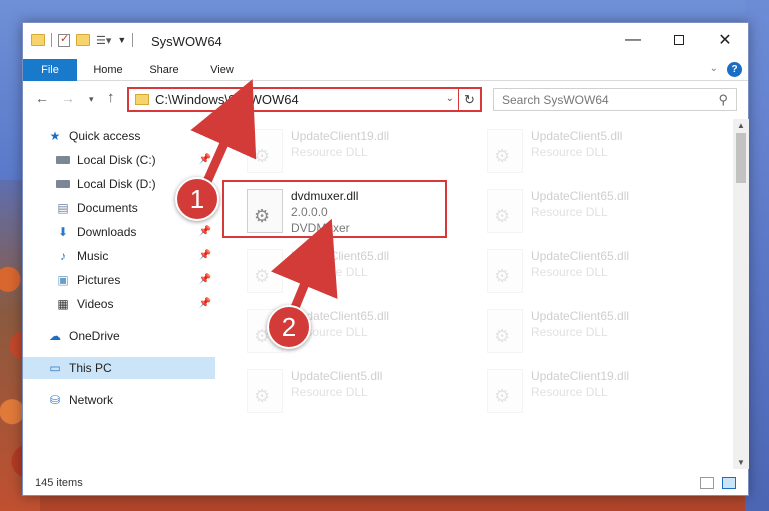  I want to click on quick-access-toolbar: ☰▾ ▼, so click(82, 39).